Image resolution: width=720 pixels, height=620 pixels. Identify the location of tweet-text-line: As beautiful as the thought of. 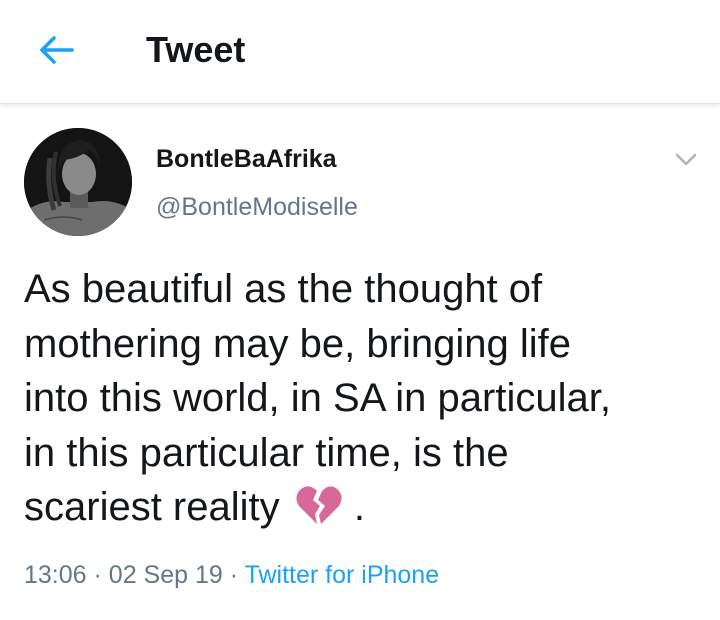
(283, 289).